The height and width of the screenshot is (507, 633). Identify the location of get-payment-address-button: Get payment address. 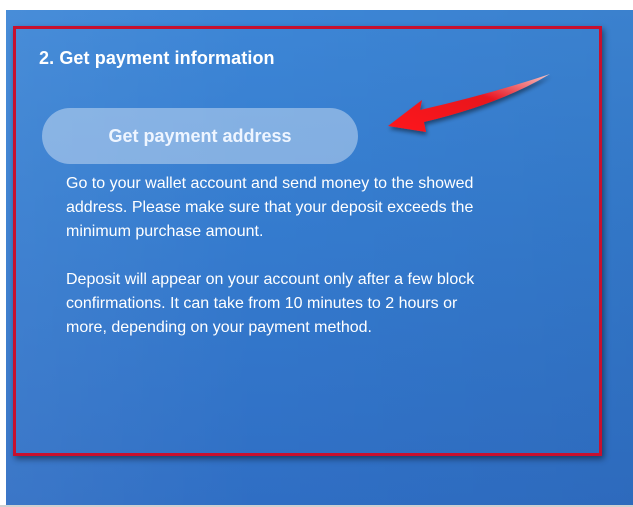
(200, 136).